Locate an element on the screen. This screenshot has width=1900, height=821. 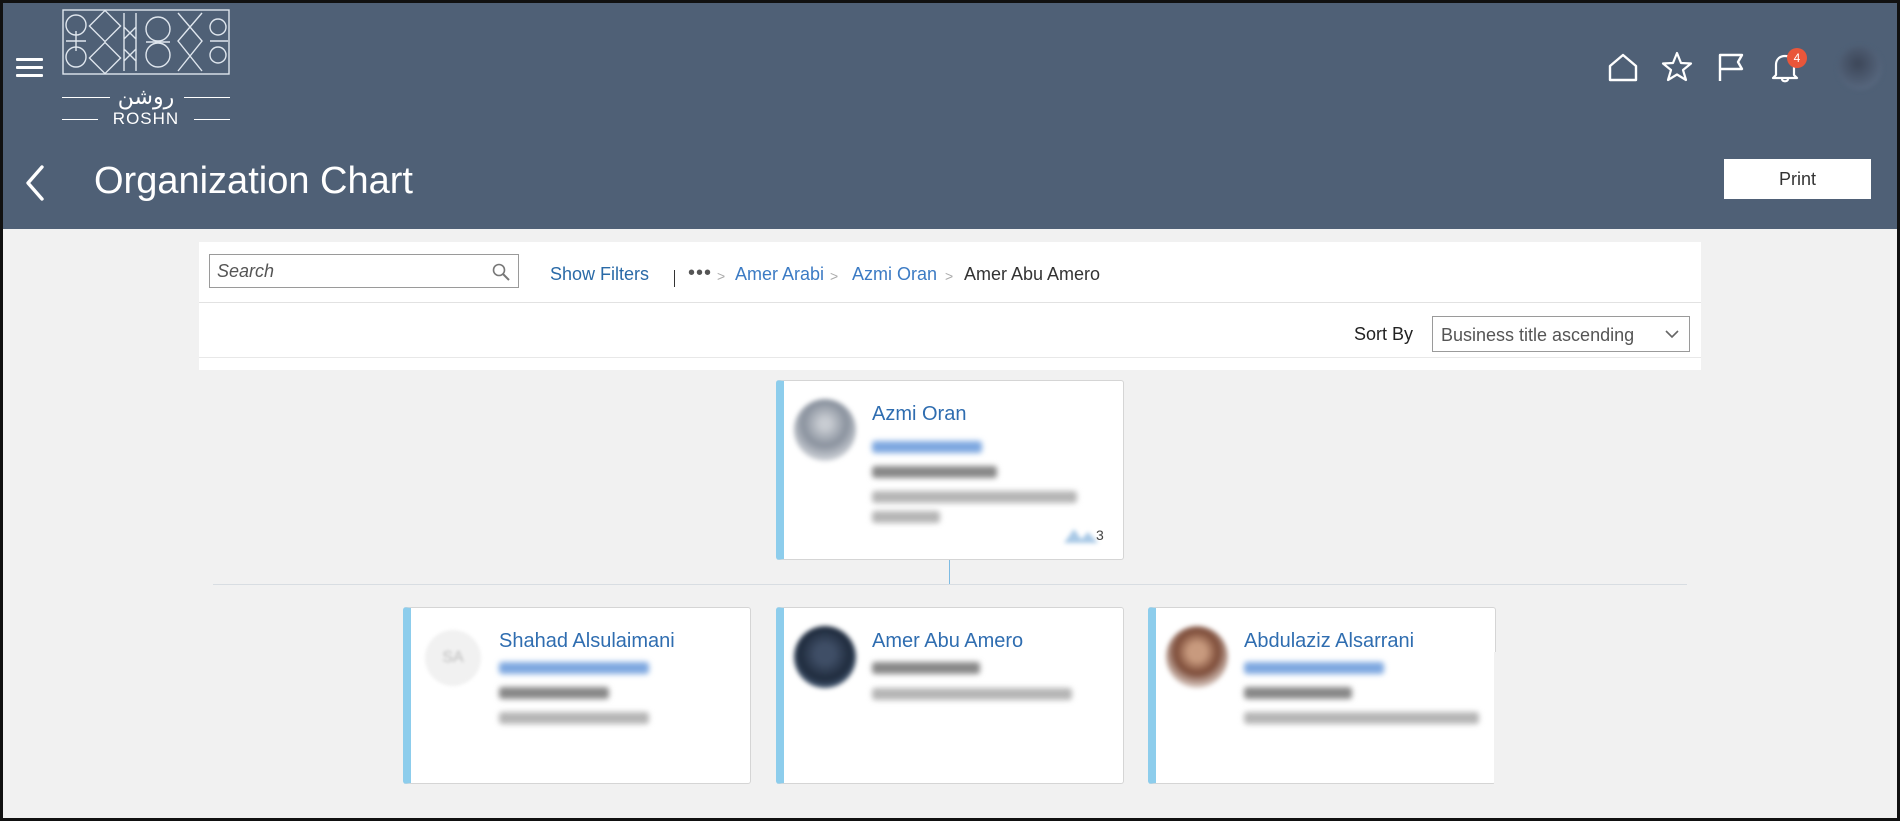
report-name: Shahad Alsulaimani is located at coordinates (587, 641).